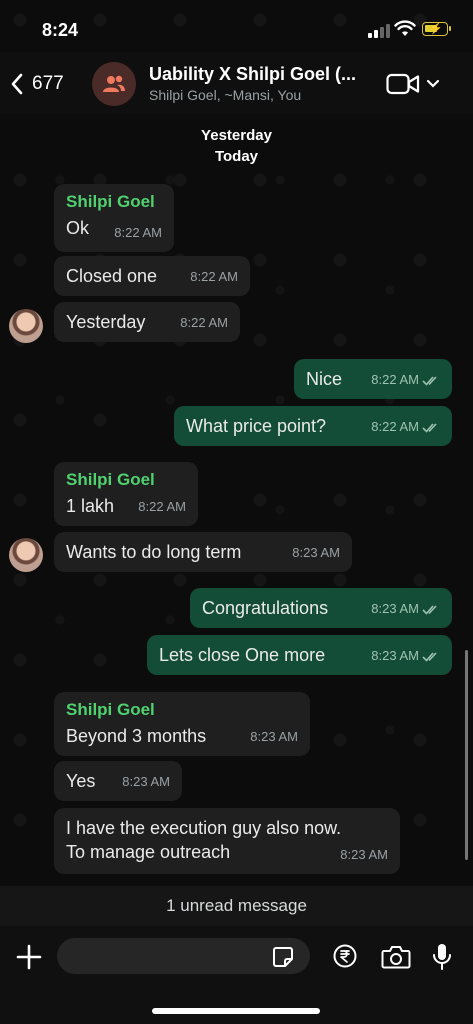  I want to click on date-chip-today: Today, so click(236, 156).